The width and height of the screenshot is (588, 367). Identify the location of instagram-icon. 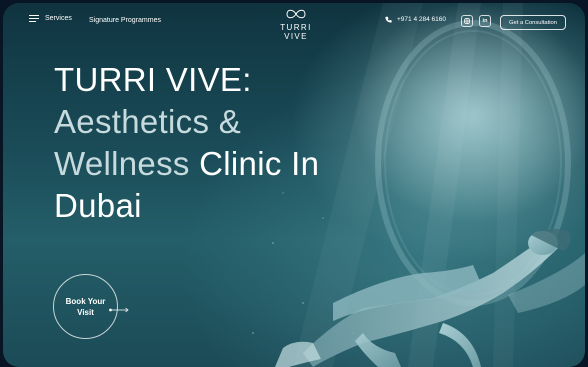
(467, 21).